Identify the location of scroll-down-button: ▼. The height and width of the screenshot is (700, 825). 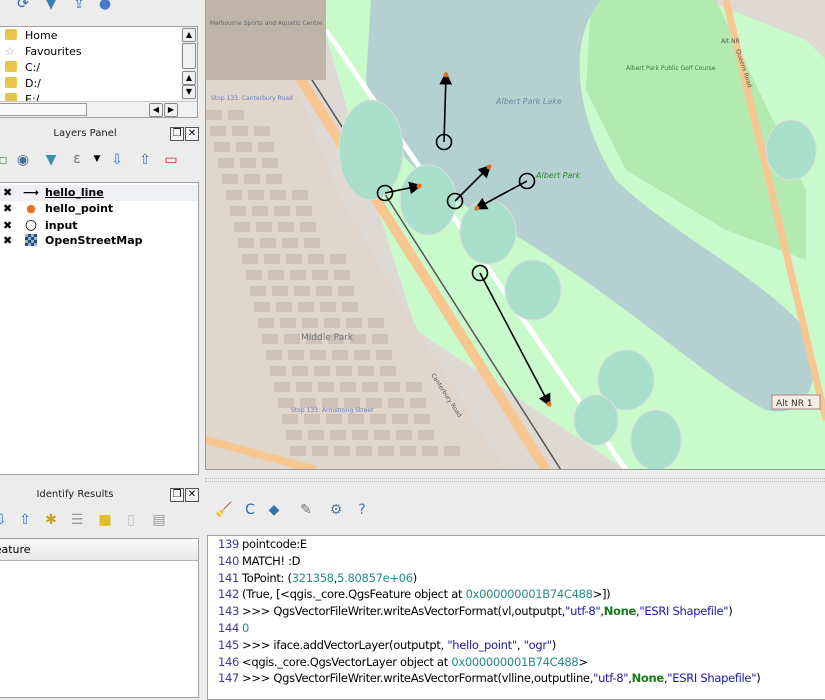
(189, 92).